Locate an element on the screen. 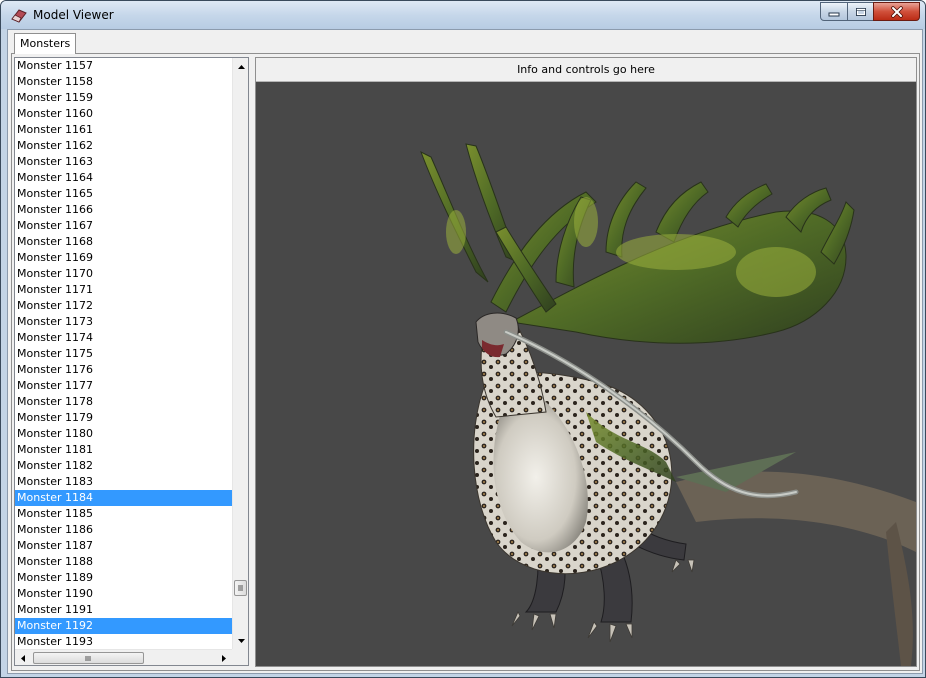  maximize-icon is located at coordinates (860, 11).